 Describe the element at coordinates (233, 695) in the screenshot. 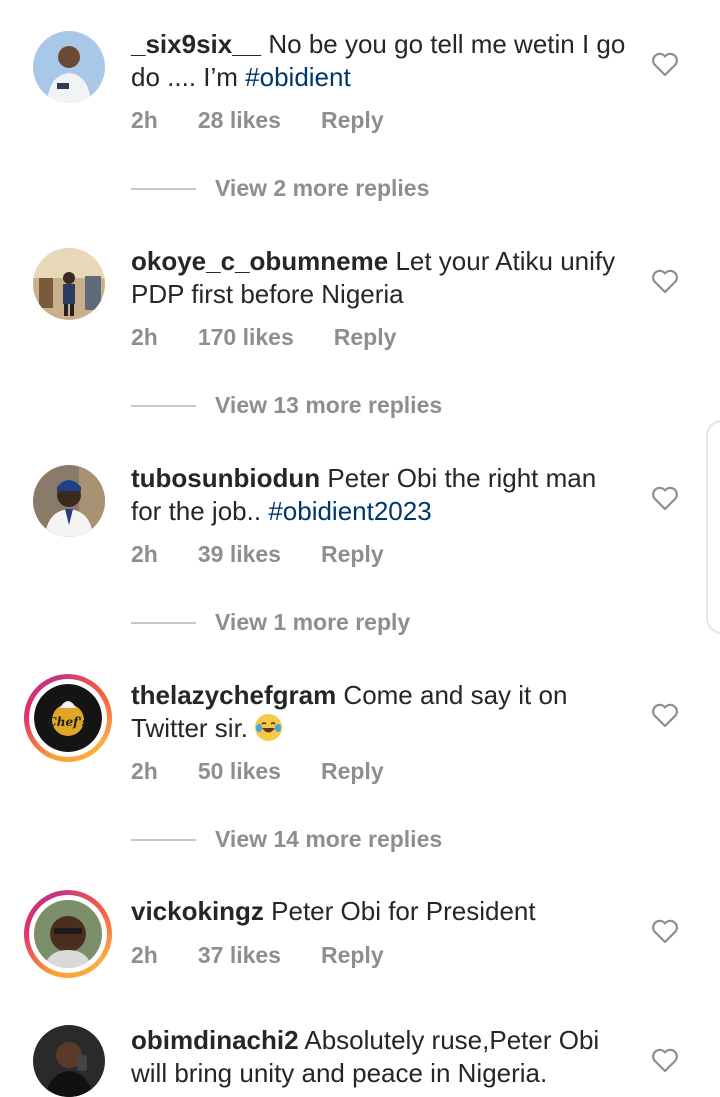

I see `comment-username: thelazychefgram` at that location.